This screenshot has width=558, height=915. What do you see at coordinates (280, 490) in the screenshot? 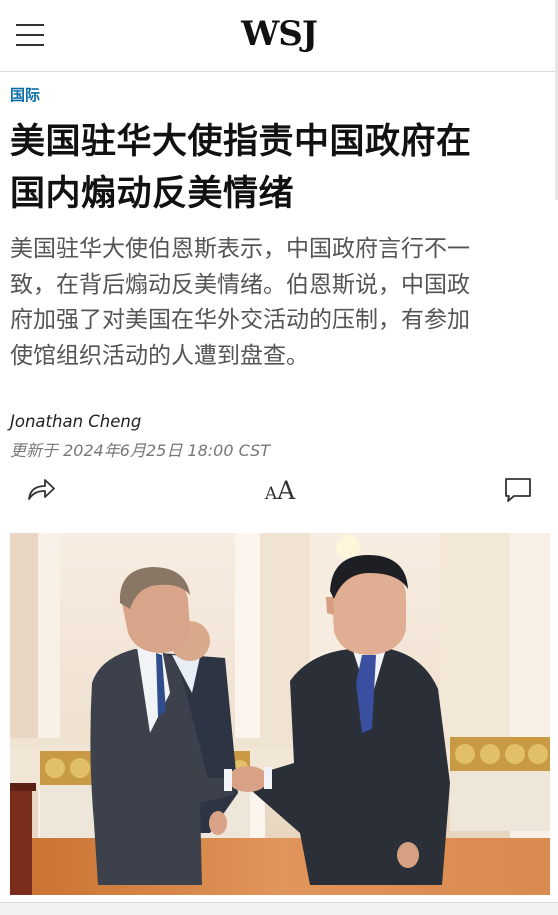
I see `text-size-icon: AA` at bounding box center [280, 490].